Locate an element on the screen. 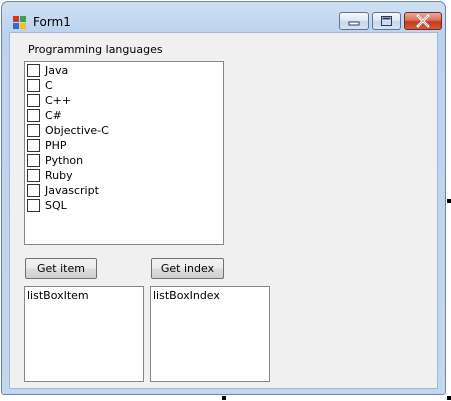 Image resolution: width=451 pixels, height=401 pixels. maximize-icon is located at coordinates (386, 21).